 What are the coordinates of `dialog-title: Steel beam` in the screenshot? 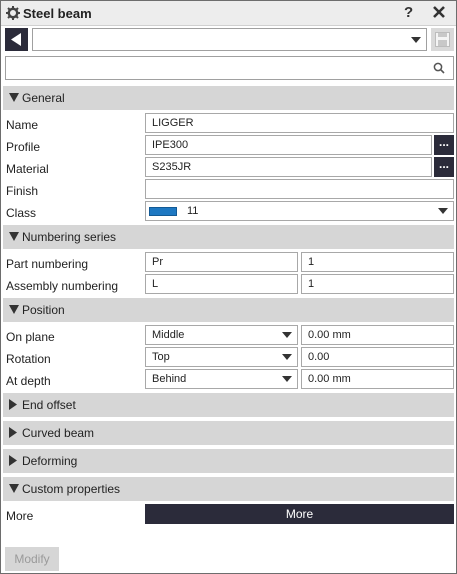 It's located at (57, 13).